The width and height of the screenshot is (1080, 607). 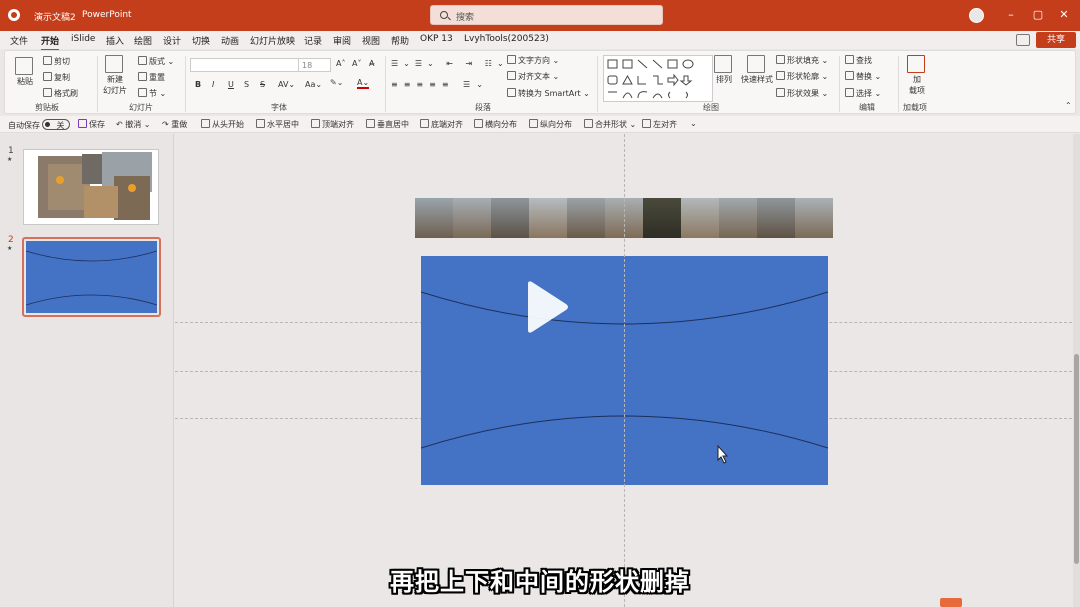 I want to click on list-icons: ☰⌄☰⌄ ⇤ ⇥ ☷⌄, so click(x=450, y=63).